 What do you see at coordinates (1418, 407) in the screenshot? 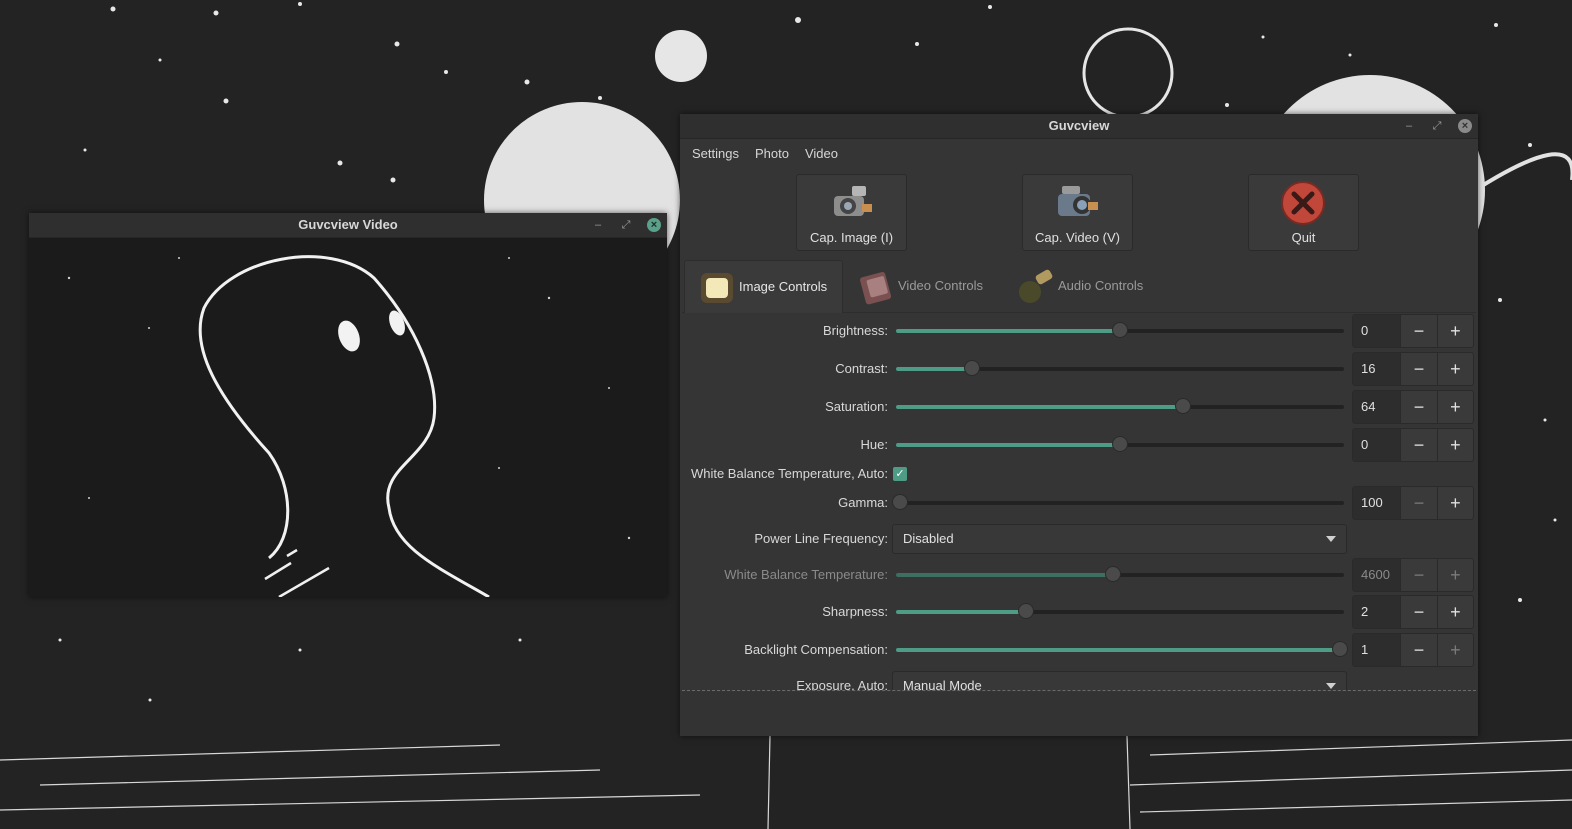
I see `saturation-decrement-button: −` at bounding box center [1418, 407].